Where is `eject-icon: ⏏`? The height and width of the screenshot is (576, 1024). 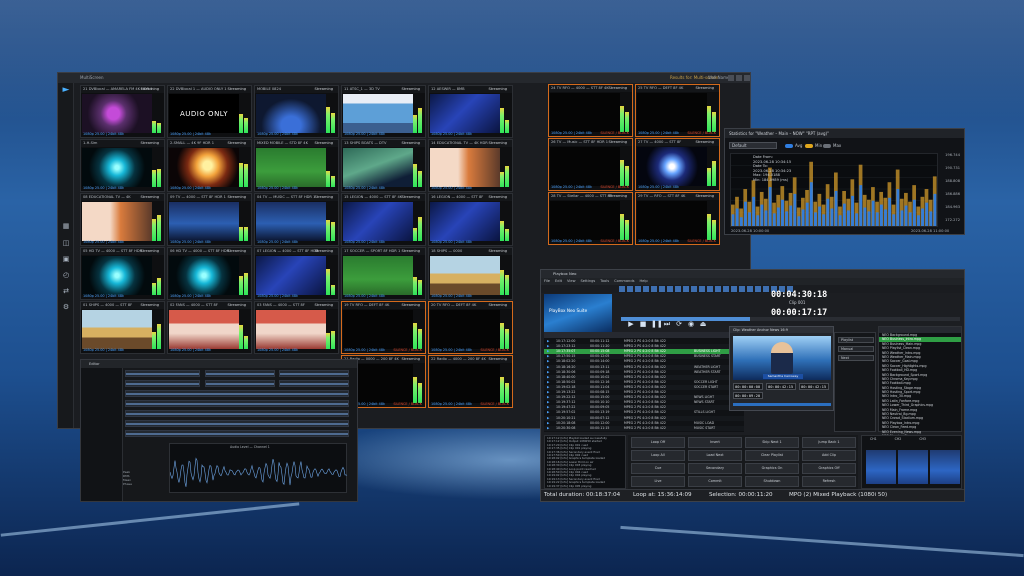 eject-icon: ⏏ is located at coordinates (703, 324).